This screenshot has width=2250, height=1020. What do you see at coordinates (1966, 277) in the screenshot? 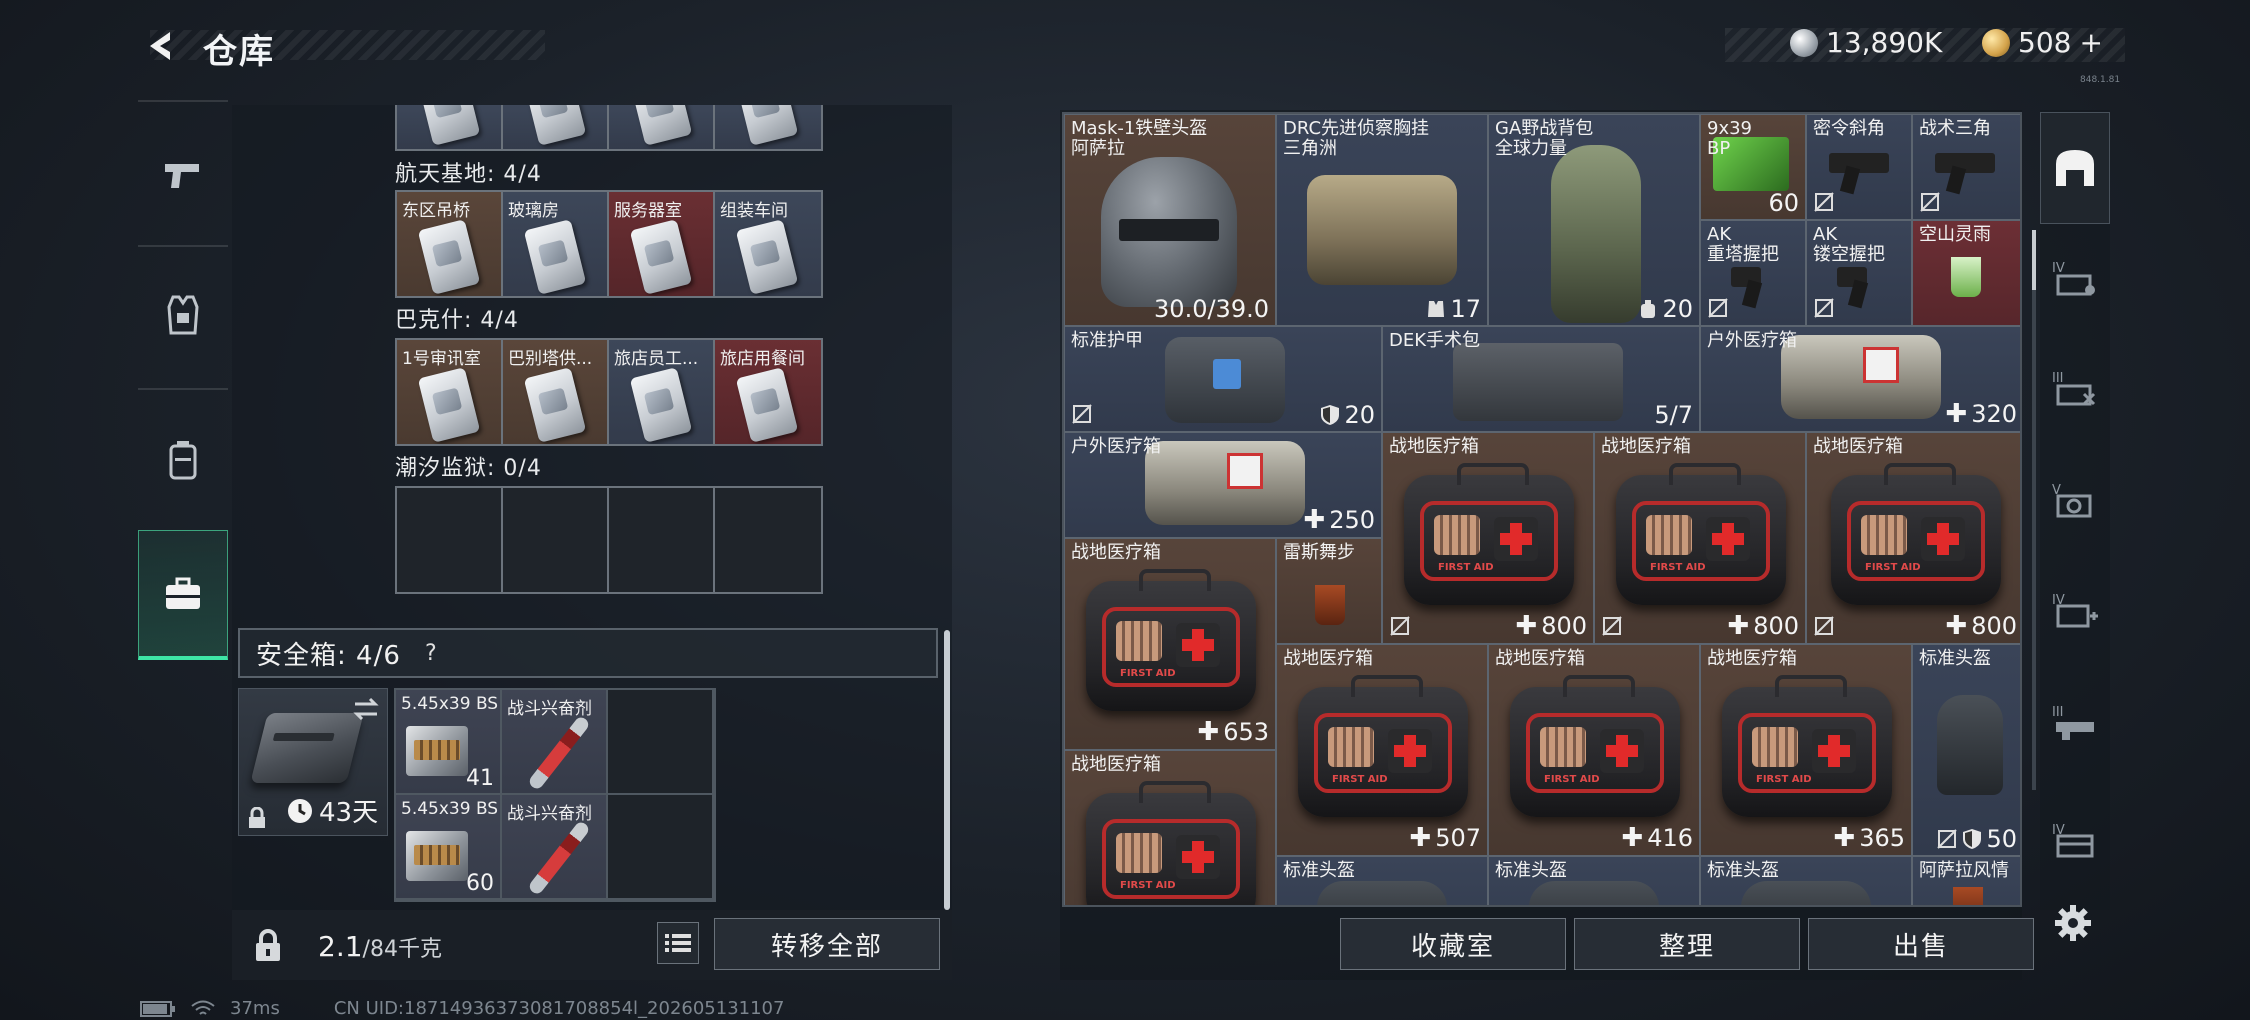
I see `drink-icon` at bounding box center [1966, 277].